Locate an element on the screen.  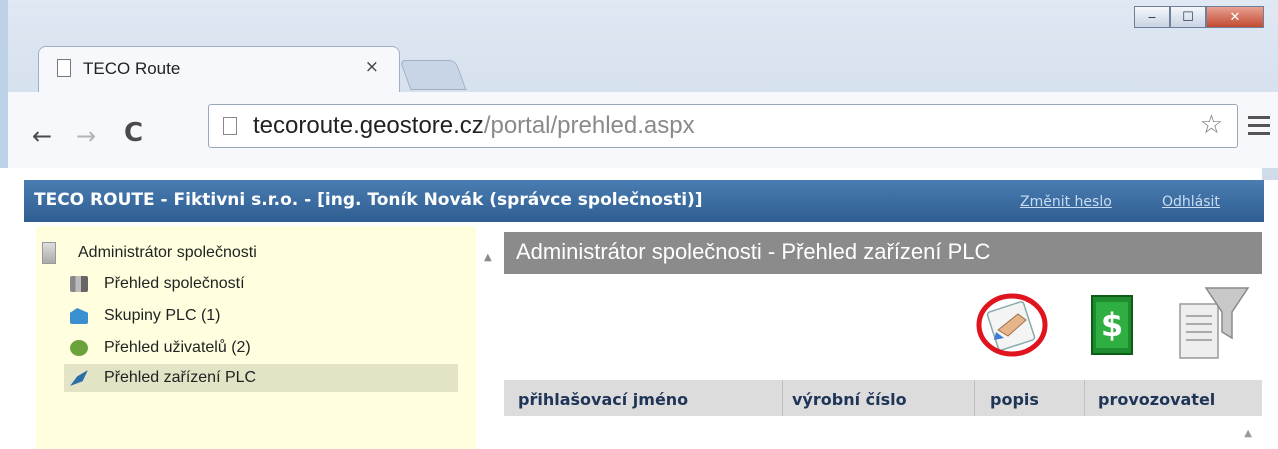
change-password-link: Změnit heslo is located at coordinates (1066, 202).